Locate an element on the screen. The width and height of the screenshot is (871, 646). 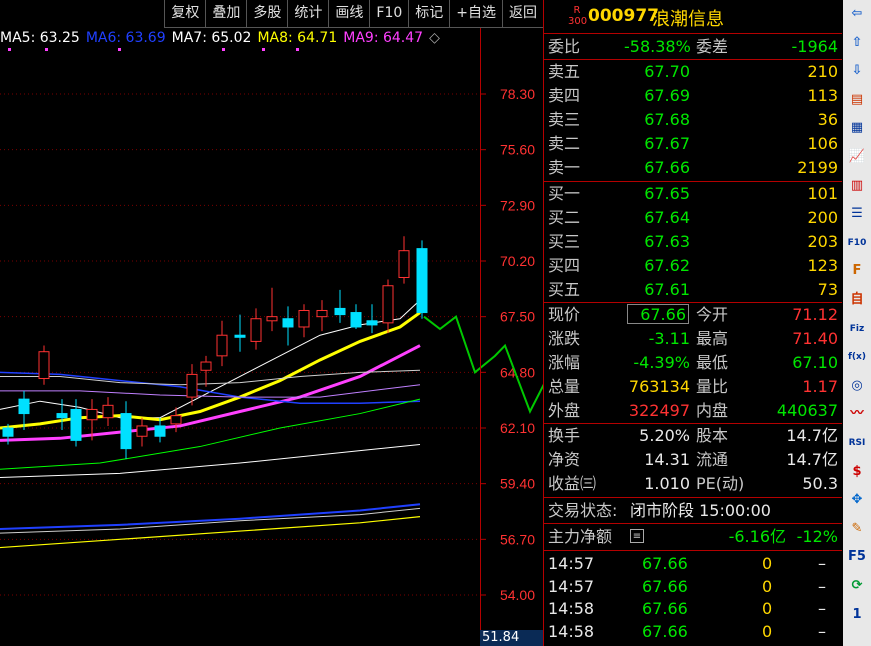
toolbar-button-5: F10 is located at coordinates (389, 14).